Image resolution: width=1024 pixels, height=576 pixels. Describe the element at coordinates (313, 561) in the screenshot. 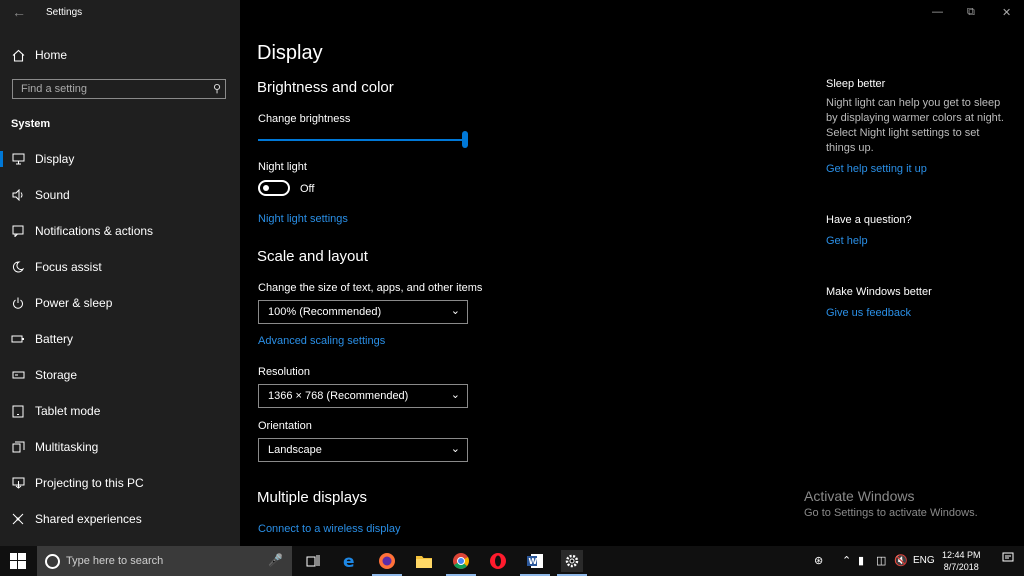

I see `task-view-icon` at that location.